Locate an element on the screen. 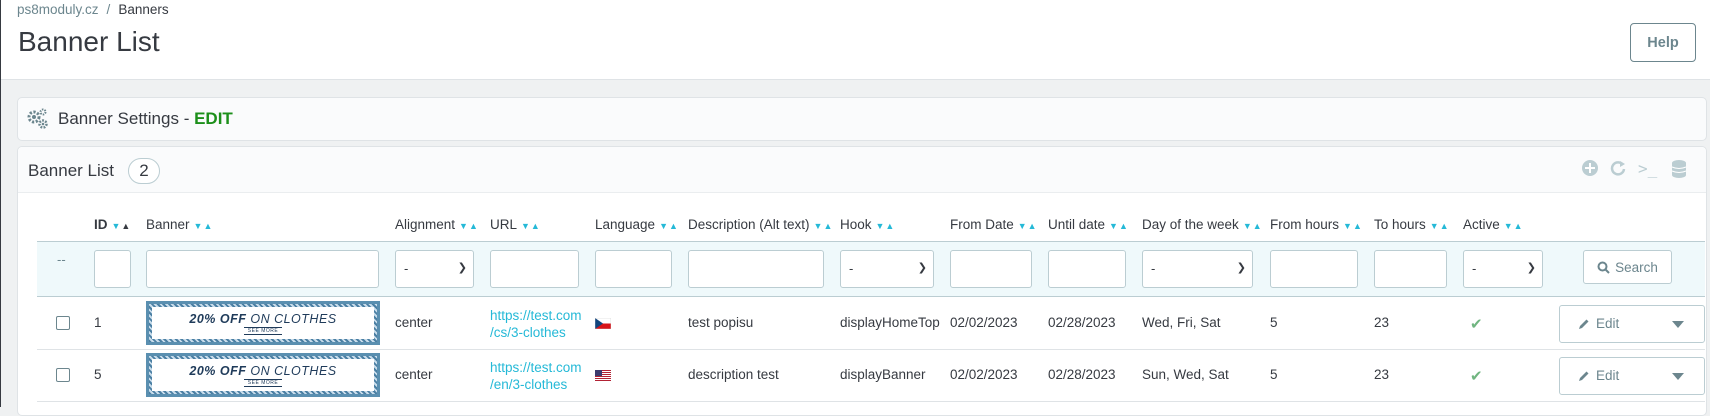 This screenshot has height=416, width=1710. database-icon is located at coordinates (1679, 171).